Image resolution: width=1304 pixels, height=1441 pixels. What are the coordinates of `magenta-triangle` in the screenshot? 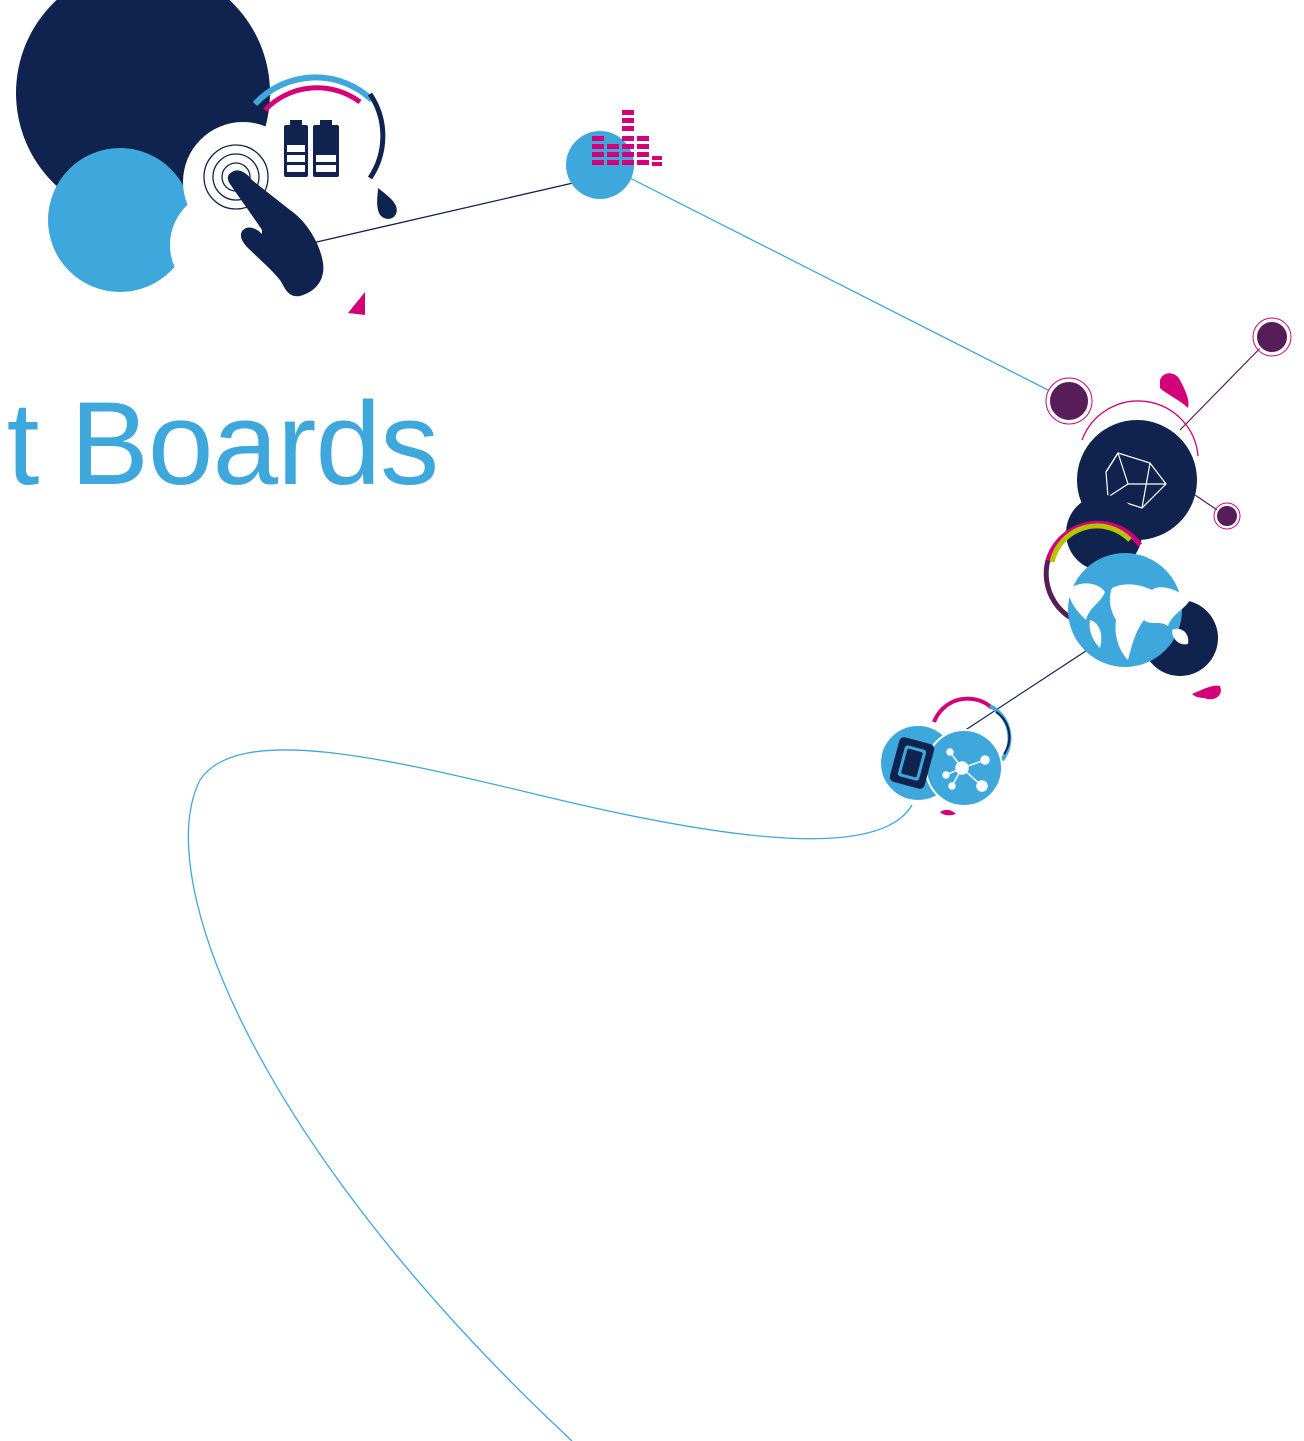 It's located at (356, 303).